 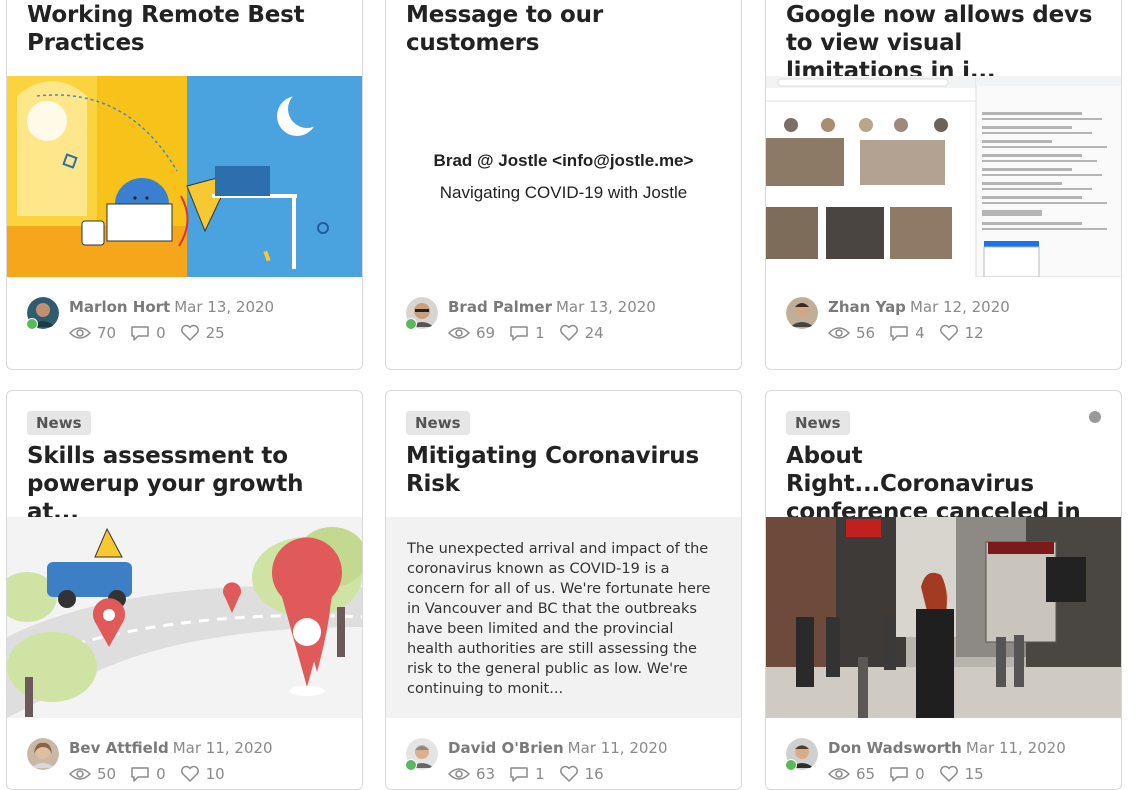 I want to click on likes-stat: 25, so click(x=202, y=333).